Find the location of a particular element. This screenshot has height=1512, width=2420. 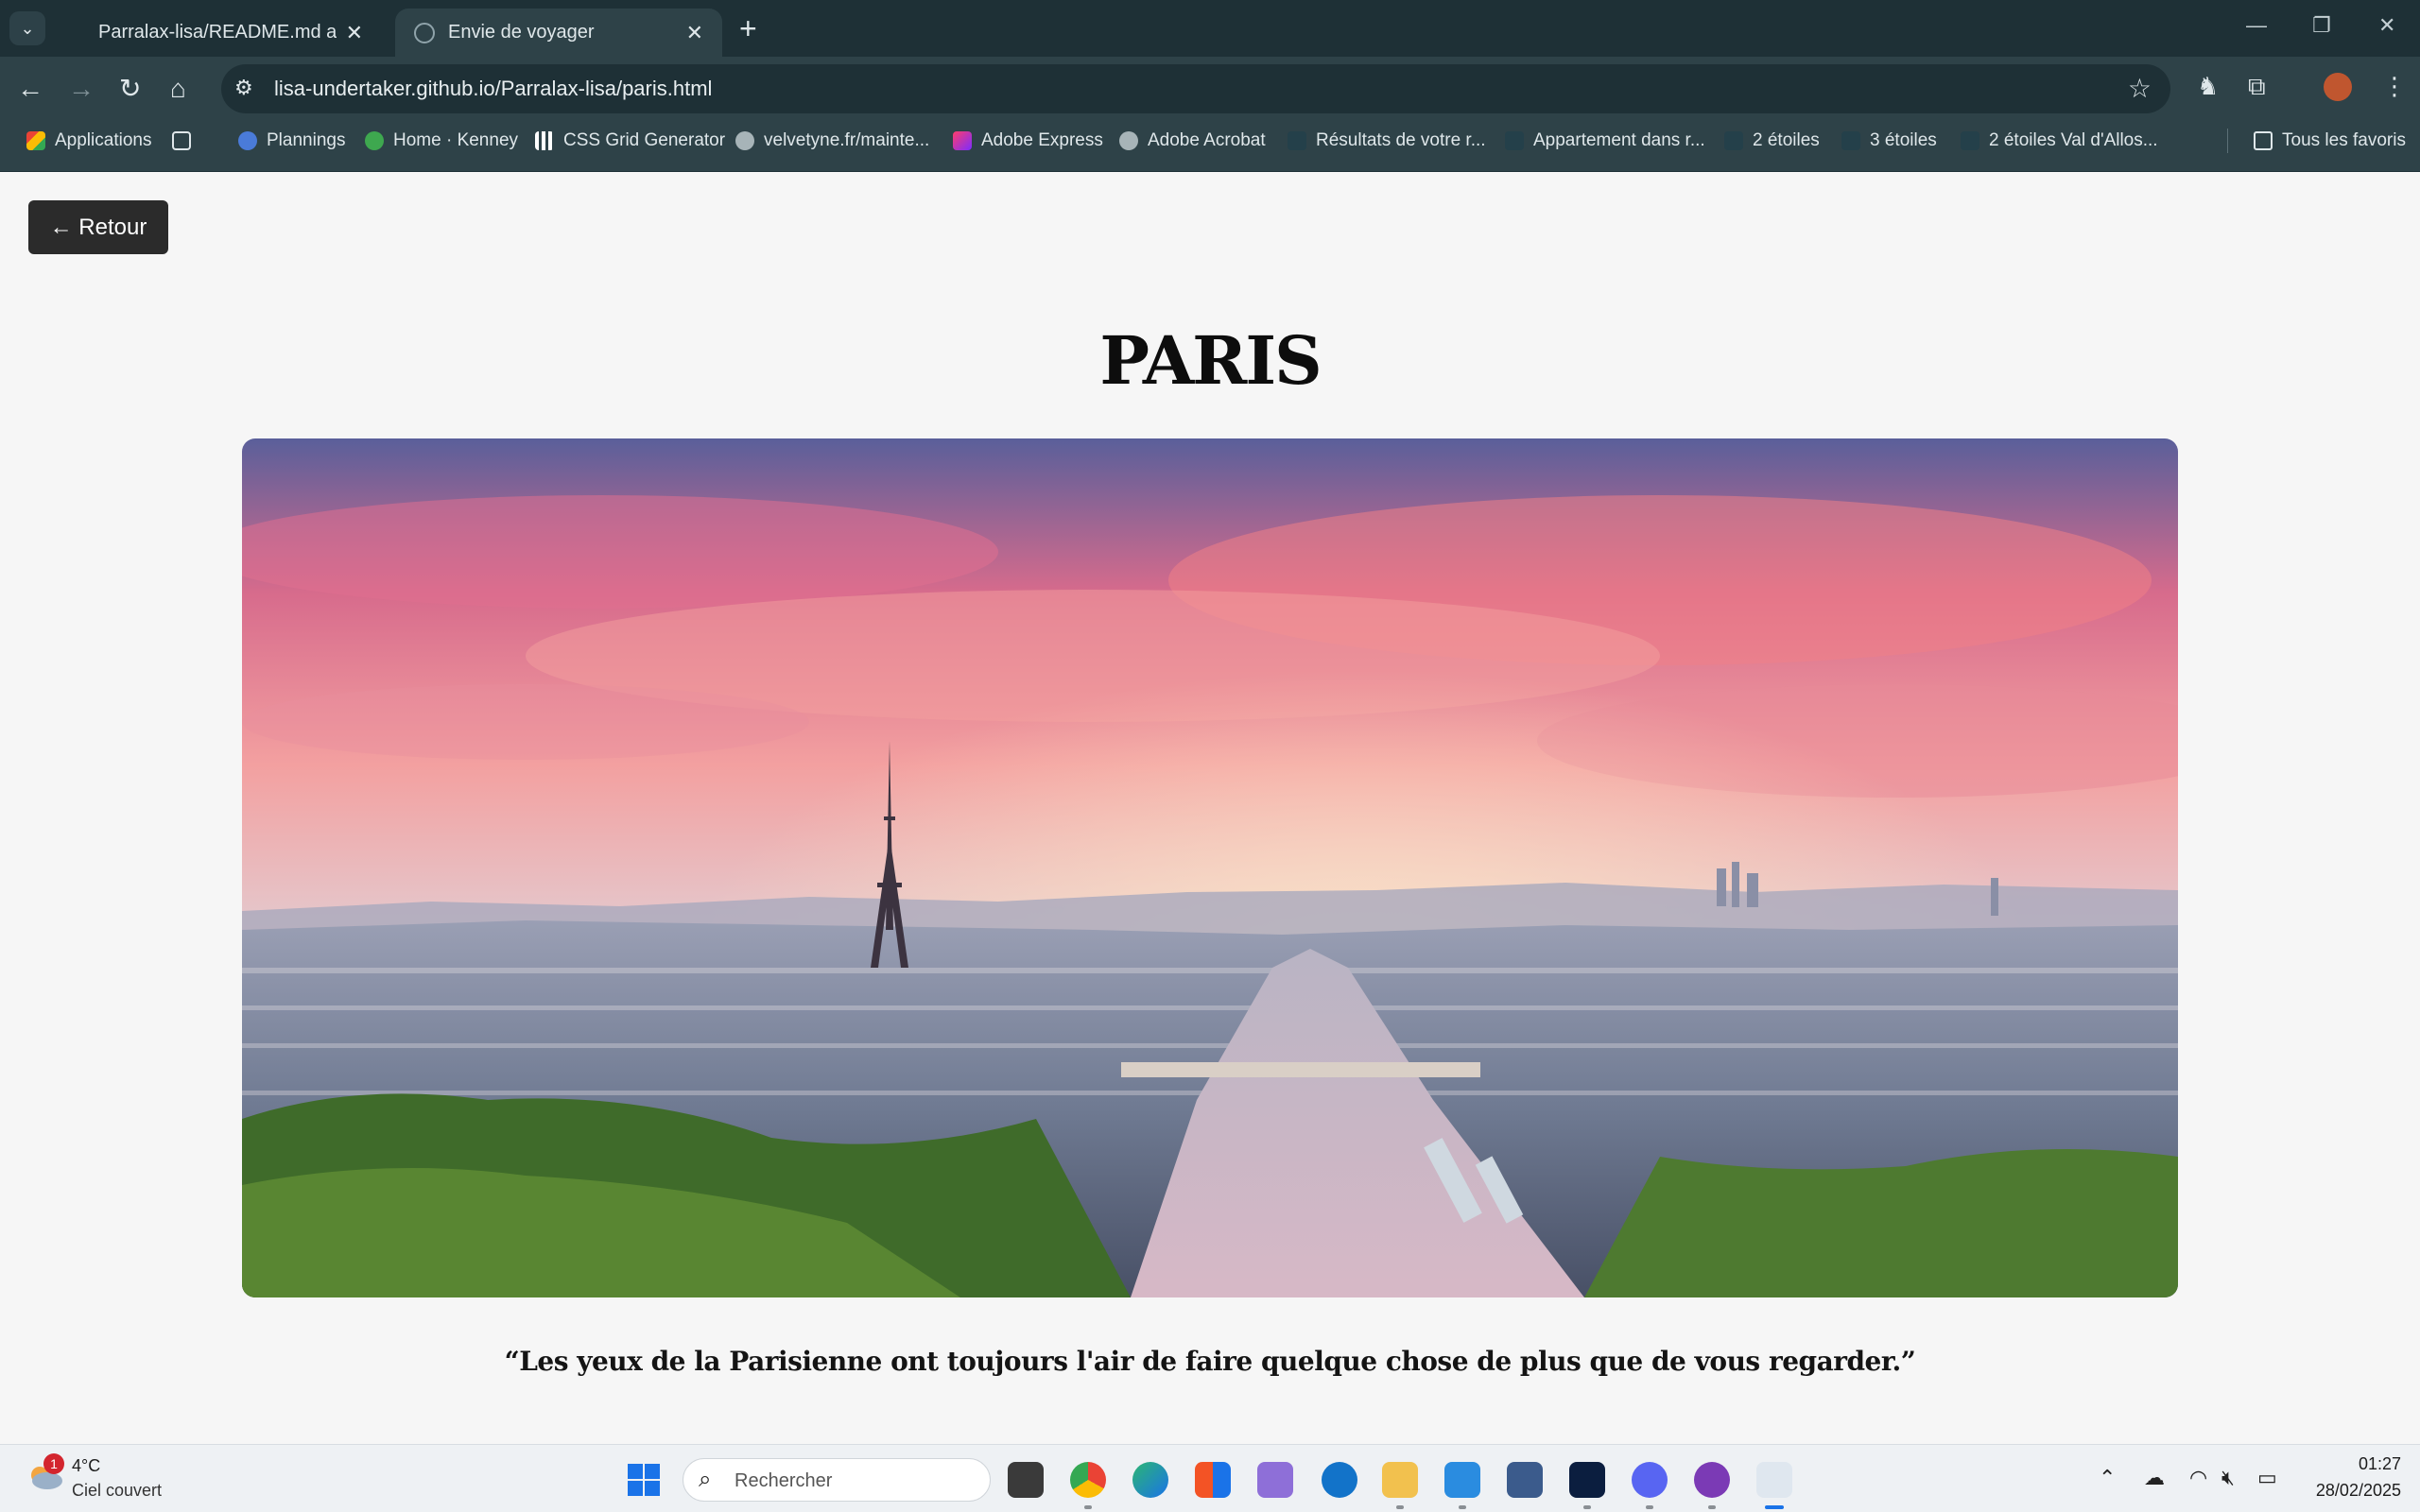

new-tab-button: + is located at coordinates (748, 28).